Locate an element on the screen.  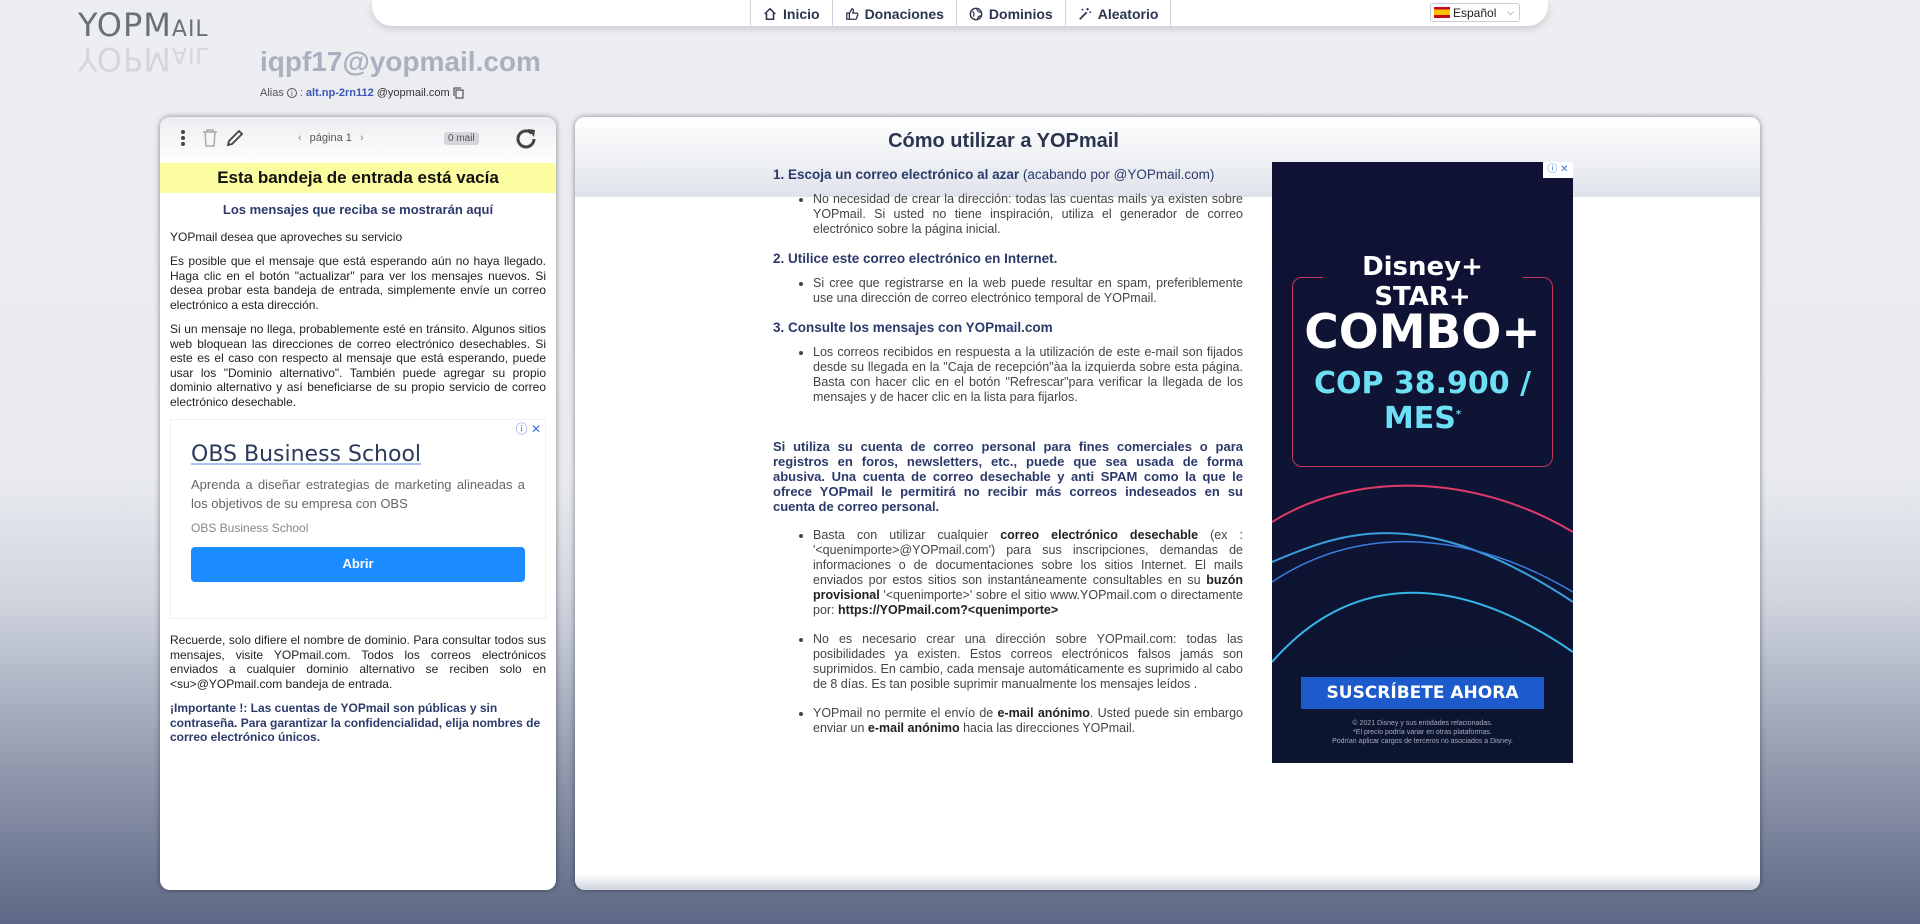
ad-title: OBS Business School is located at coordinates (358, 454).